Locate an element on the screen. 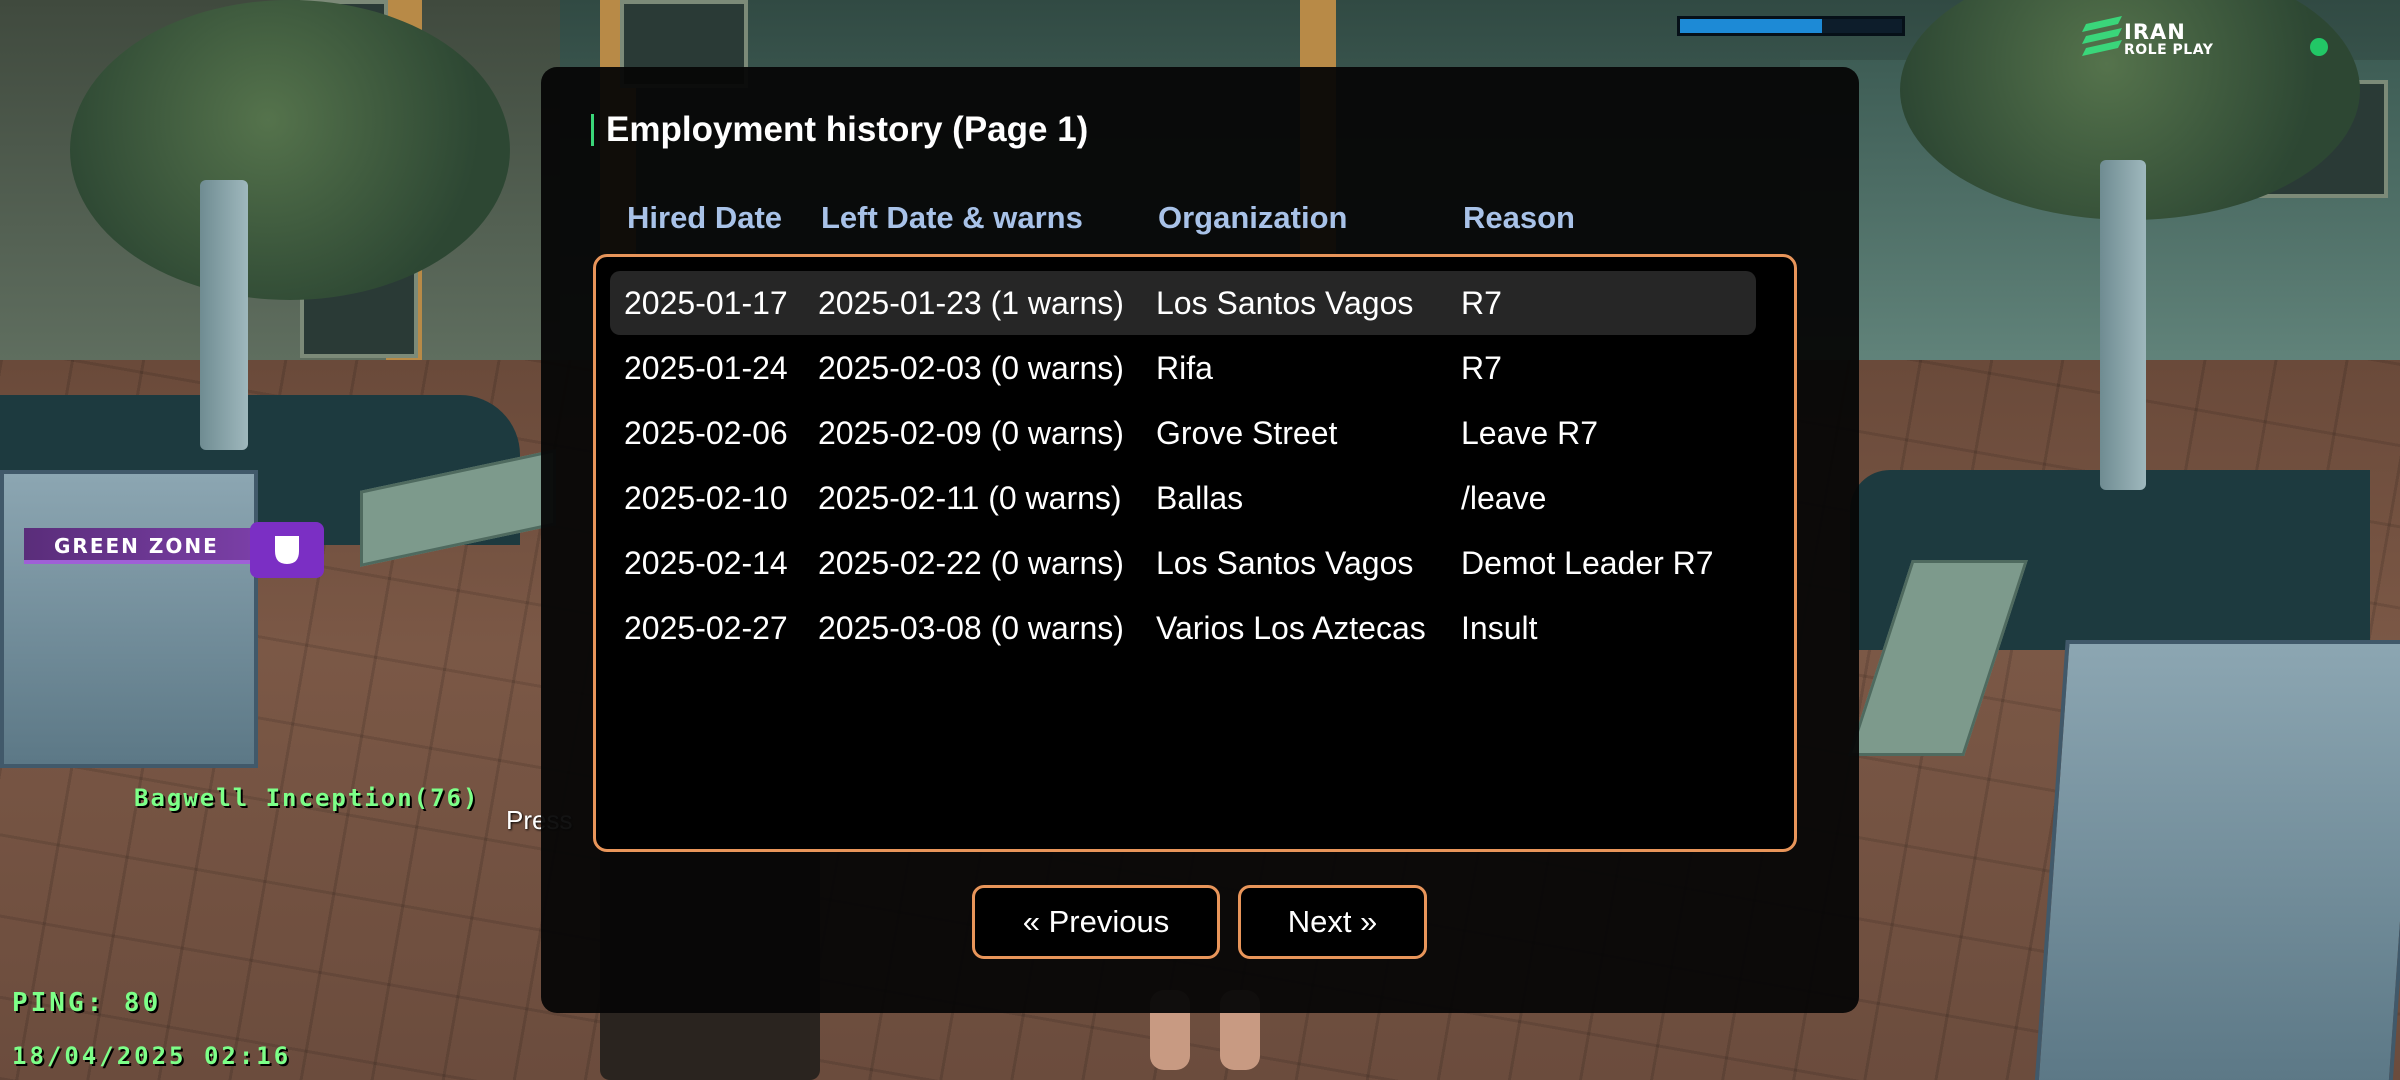 The height and width of the screenshot is (1080, 2400). dialog-header: Employment history (Page 1) is located at coordinates (839, 130).